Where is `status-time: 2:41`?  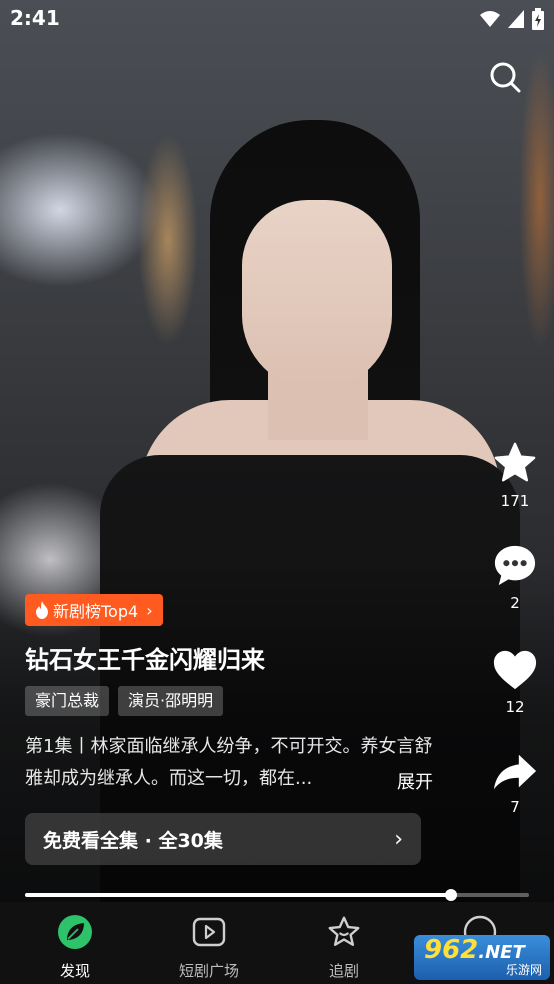 status-time: 2:41 is located at coordinates (35, 18).